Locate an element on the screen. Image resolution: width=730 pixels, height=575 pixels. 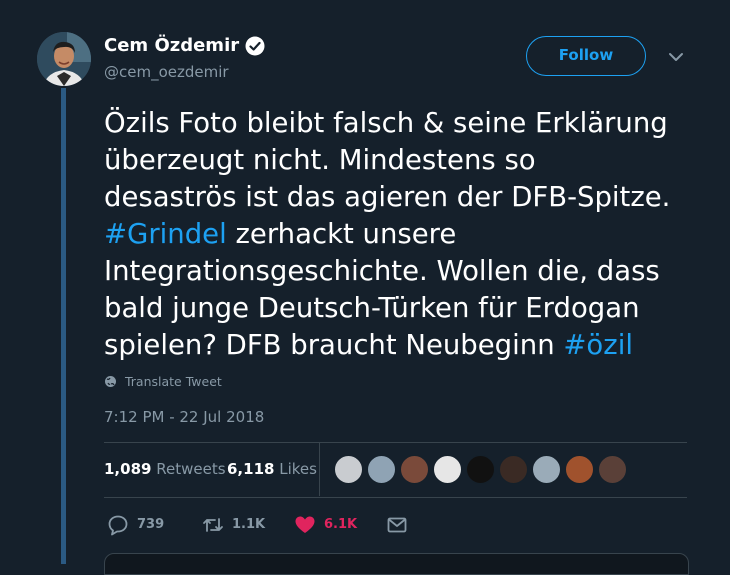
tweet-text-segment: spielen? DFB braucht Neubeginn is located at coordinates (334, 345).